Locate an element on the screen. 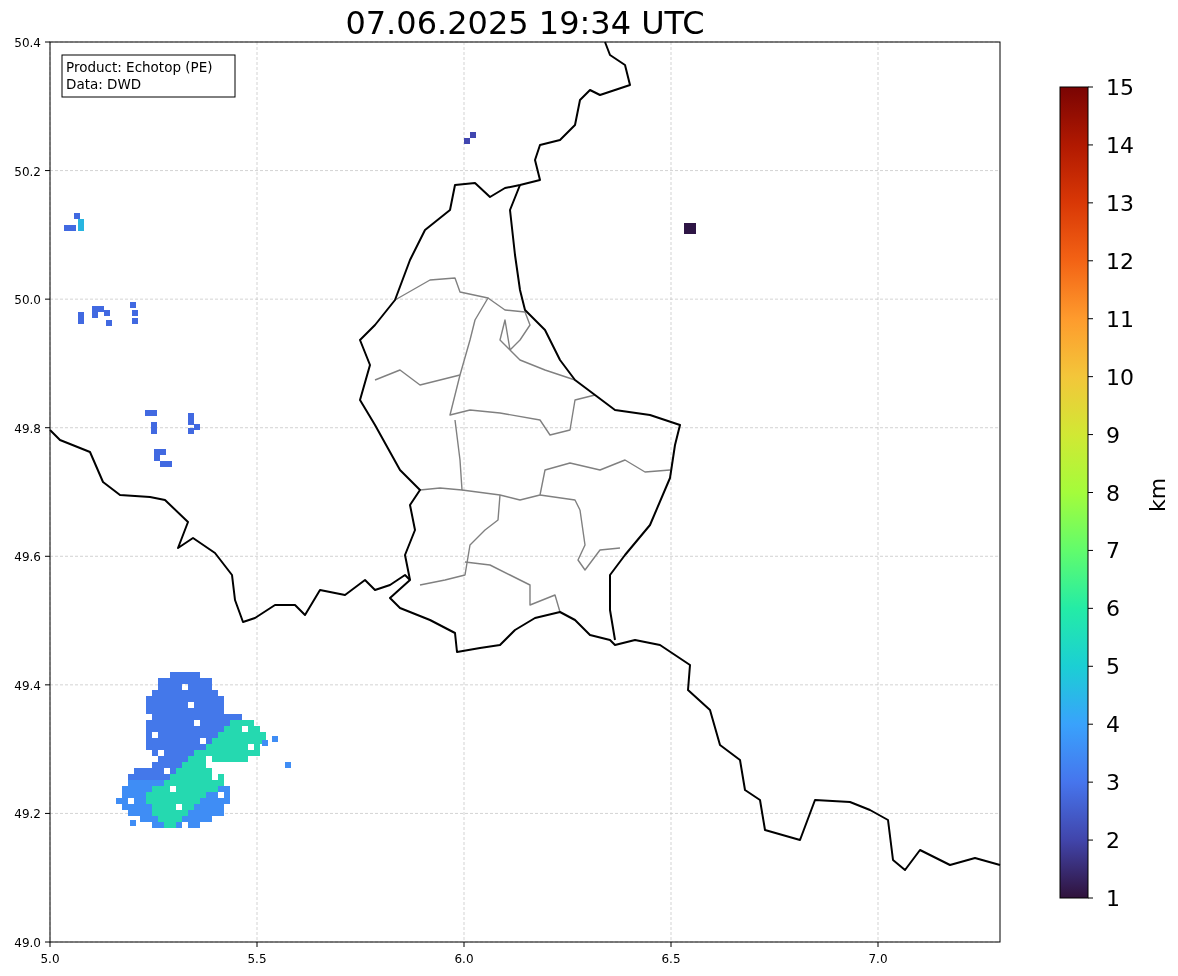 The image size is (1178, 976). x-tick-label: 5.5 is located at coordinates (257, 959).